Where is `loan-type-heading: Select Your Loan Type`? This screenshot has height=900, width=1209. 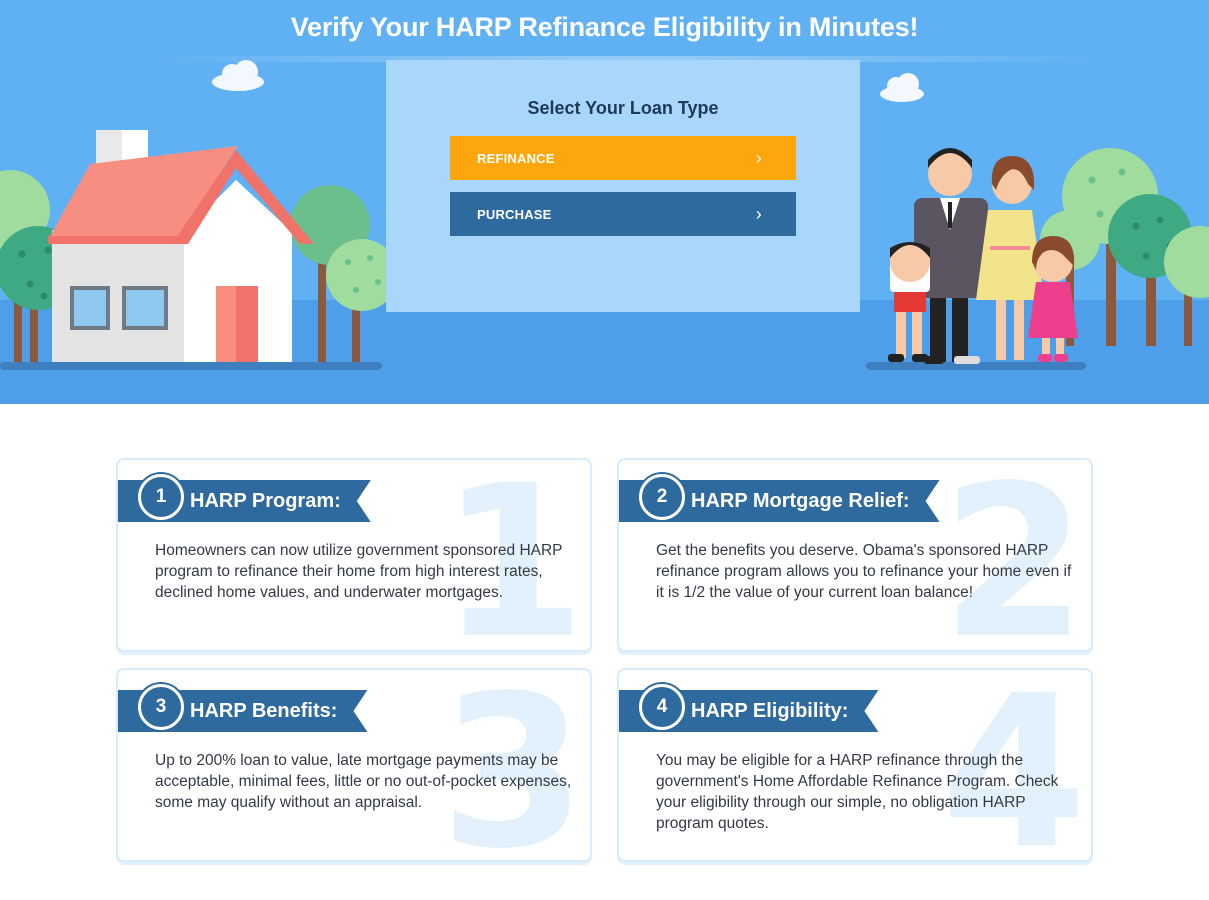 loan-type-heading: Select Your Loan Type is located at coordinates (623, 108).